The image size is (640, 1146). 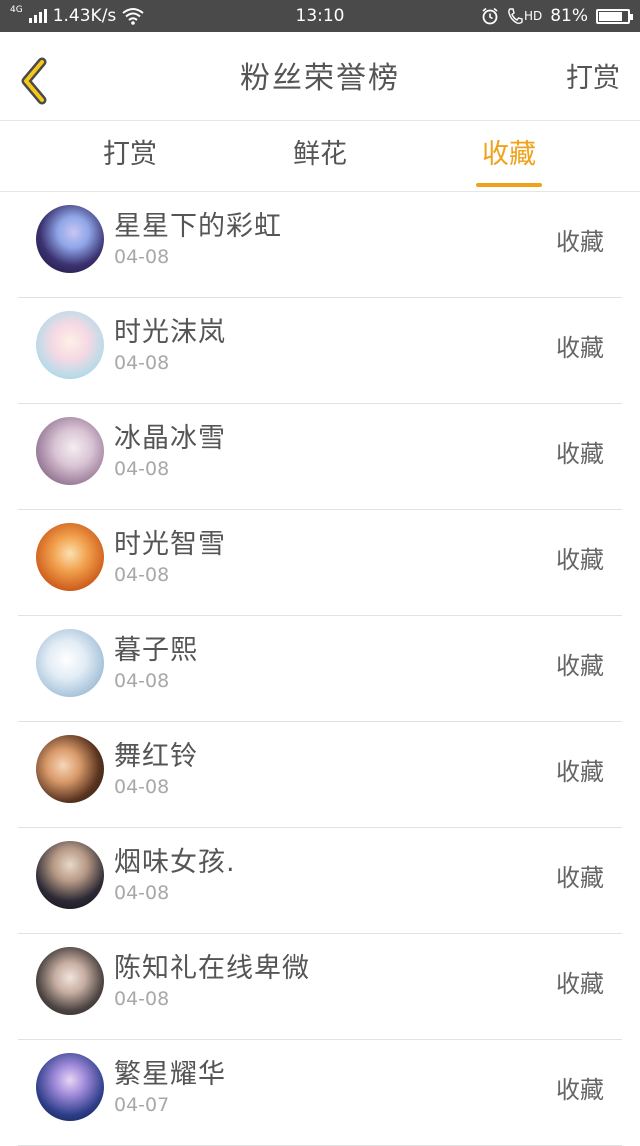 What do you see at coordinates (320, 16) in the screenshot?
I see `status-bar: 4G 1.43K/s 13:10 HD 81%` at bounding box center [320, 16].